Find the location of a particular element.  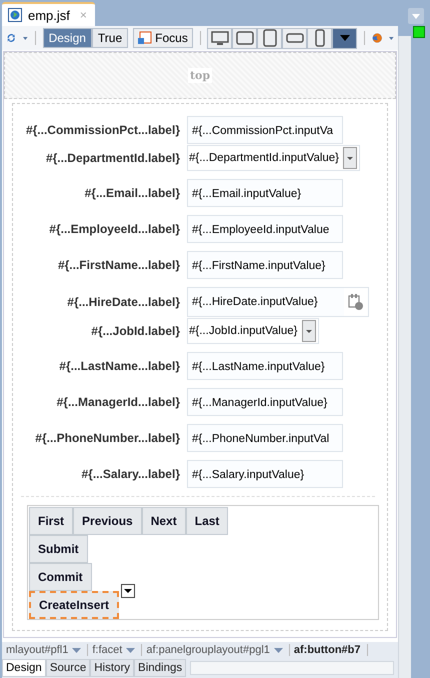

breadcrumb: f:facet is located at coordinates (115, 650).